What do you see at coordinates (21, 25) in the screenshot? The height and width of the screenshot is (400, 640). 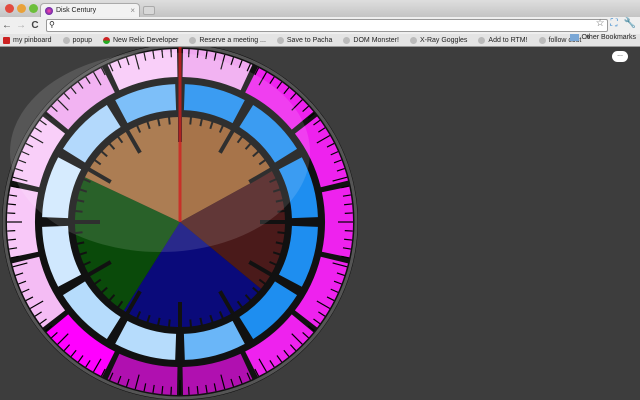 I see `forward-button: →` at bounding box center [21, 25].